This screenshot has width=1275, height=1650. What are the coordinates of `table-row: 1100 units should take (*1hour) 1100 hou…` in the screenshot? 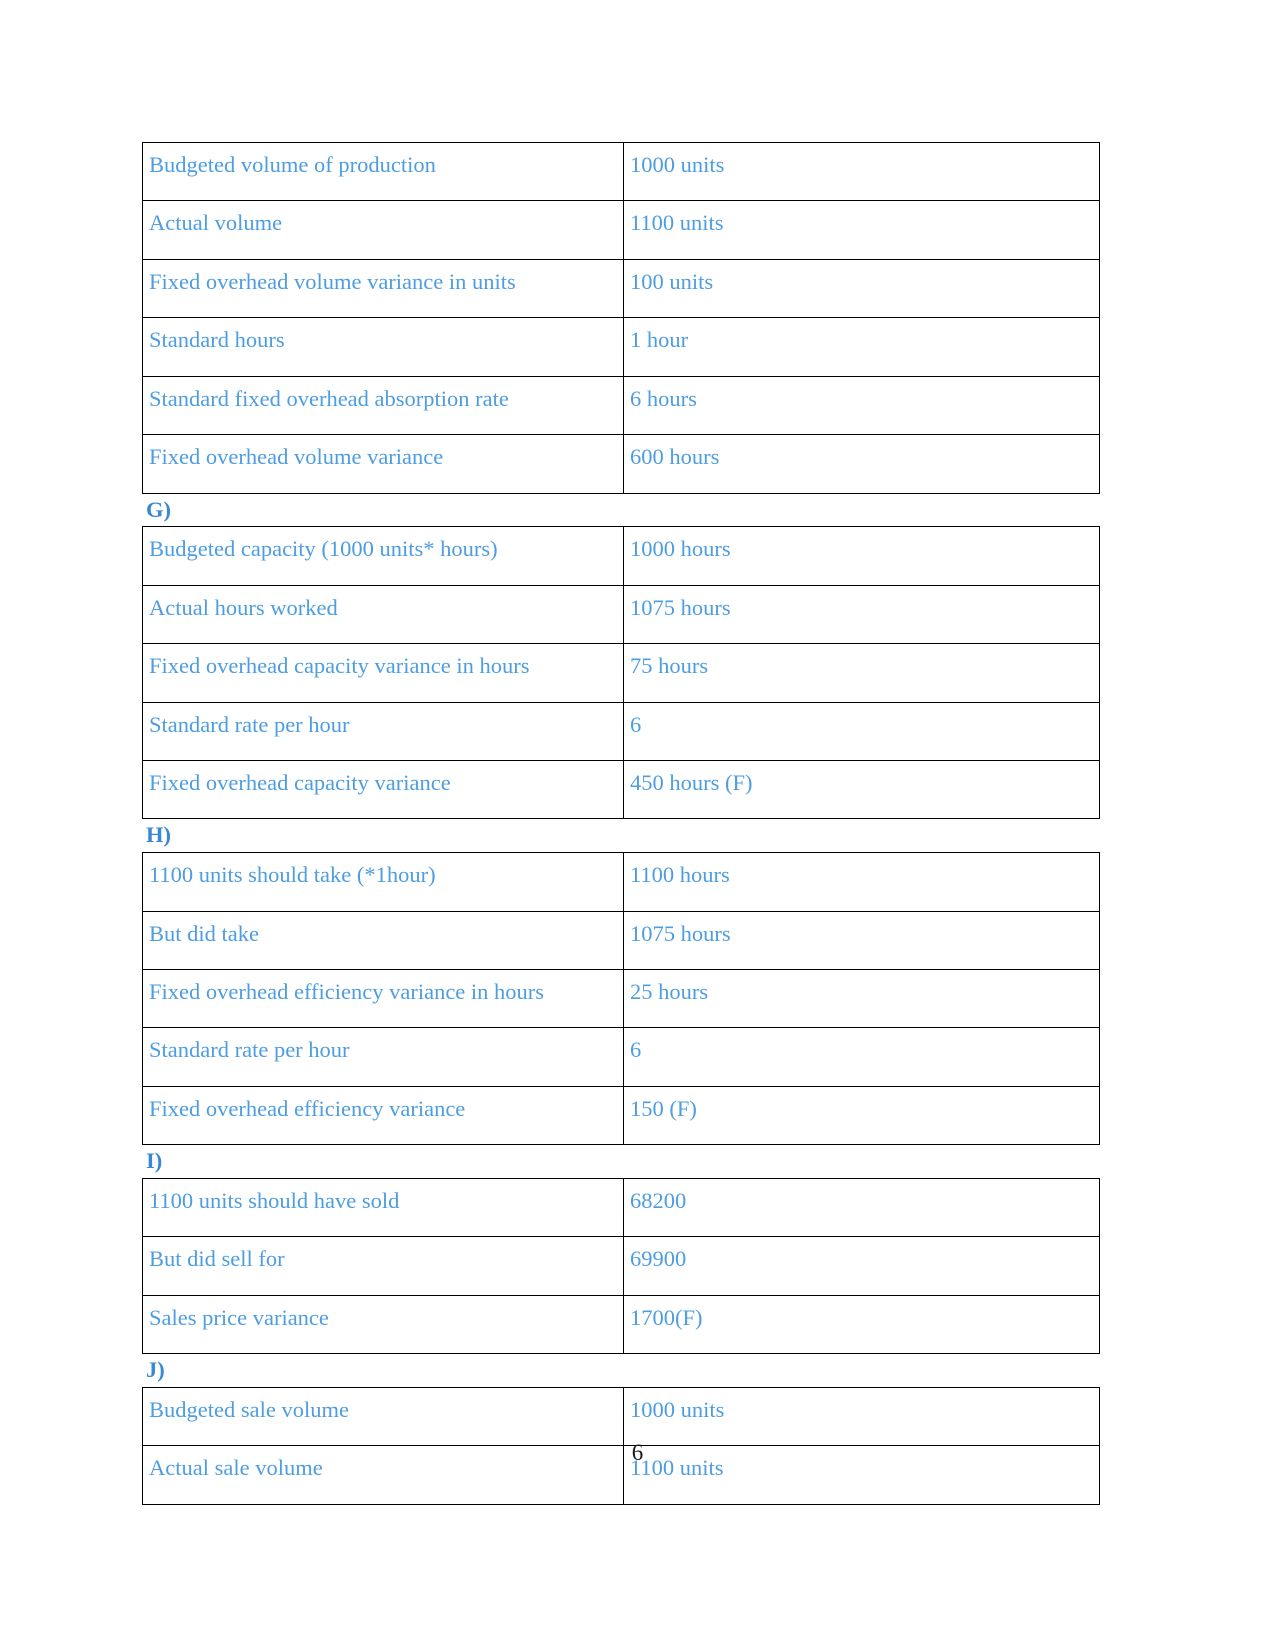 It's located at (621, 882).